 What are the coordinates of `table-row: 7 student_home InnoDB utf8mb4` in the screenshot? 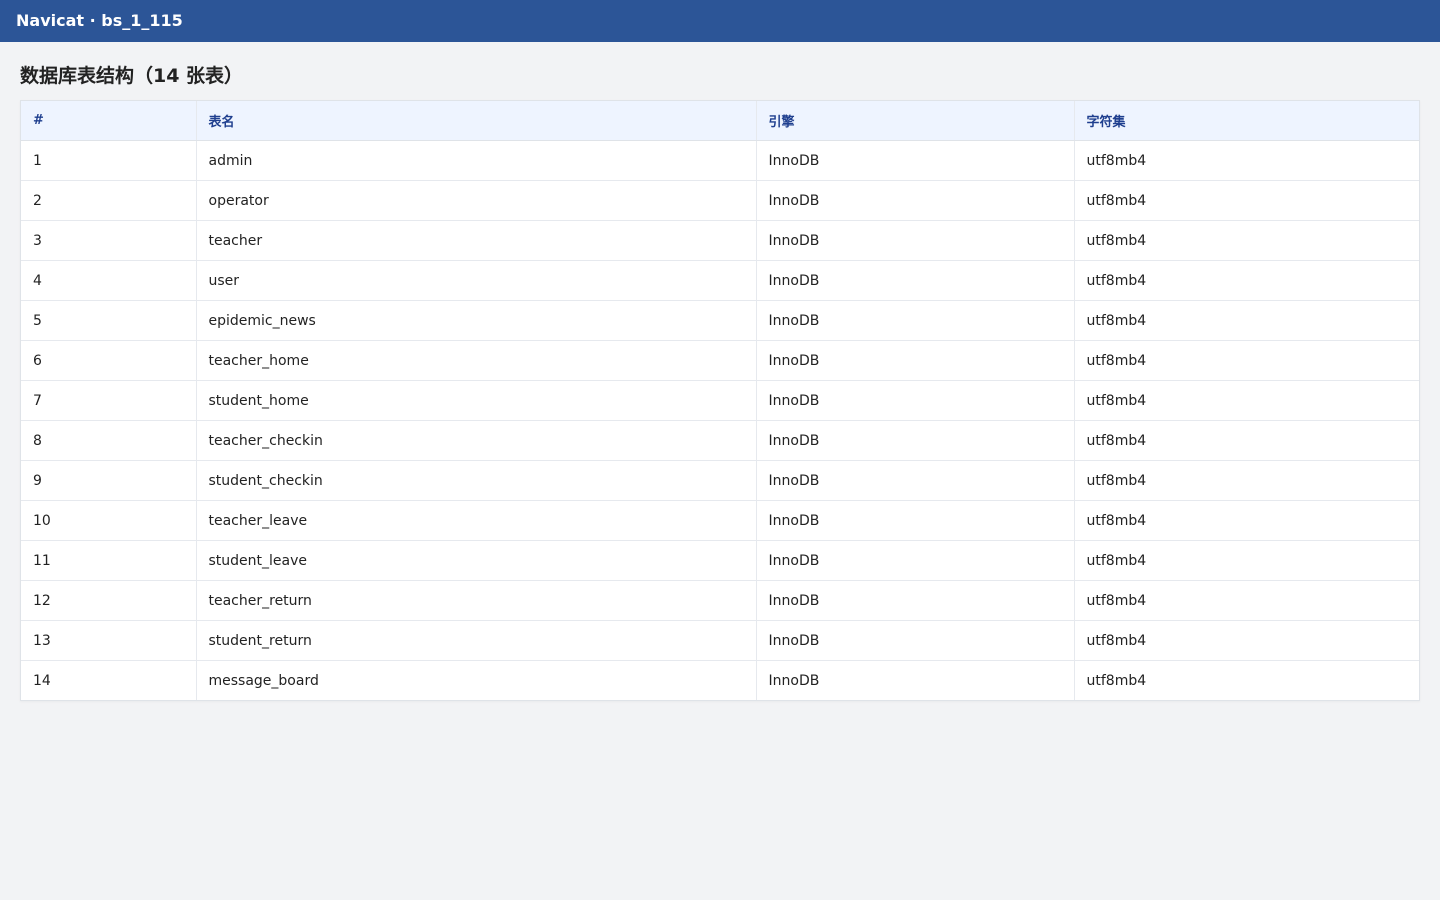 It's located at (720, 400).